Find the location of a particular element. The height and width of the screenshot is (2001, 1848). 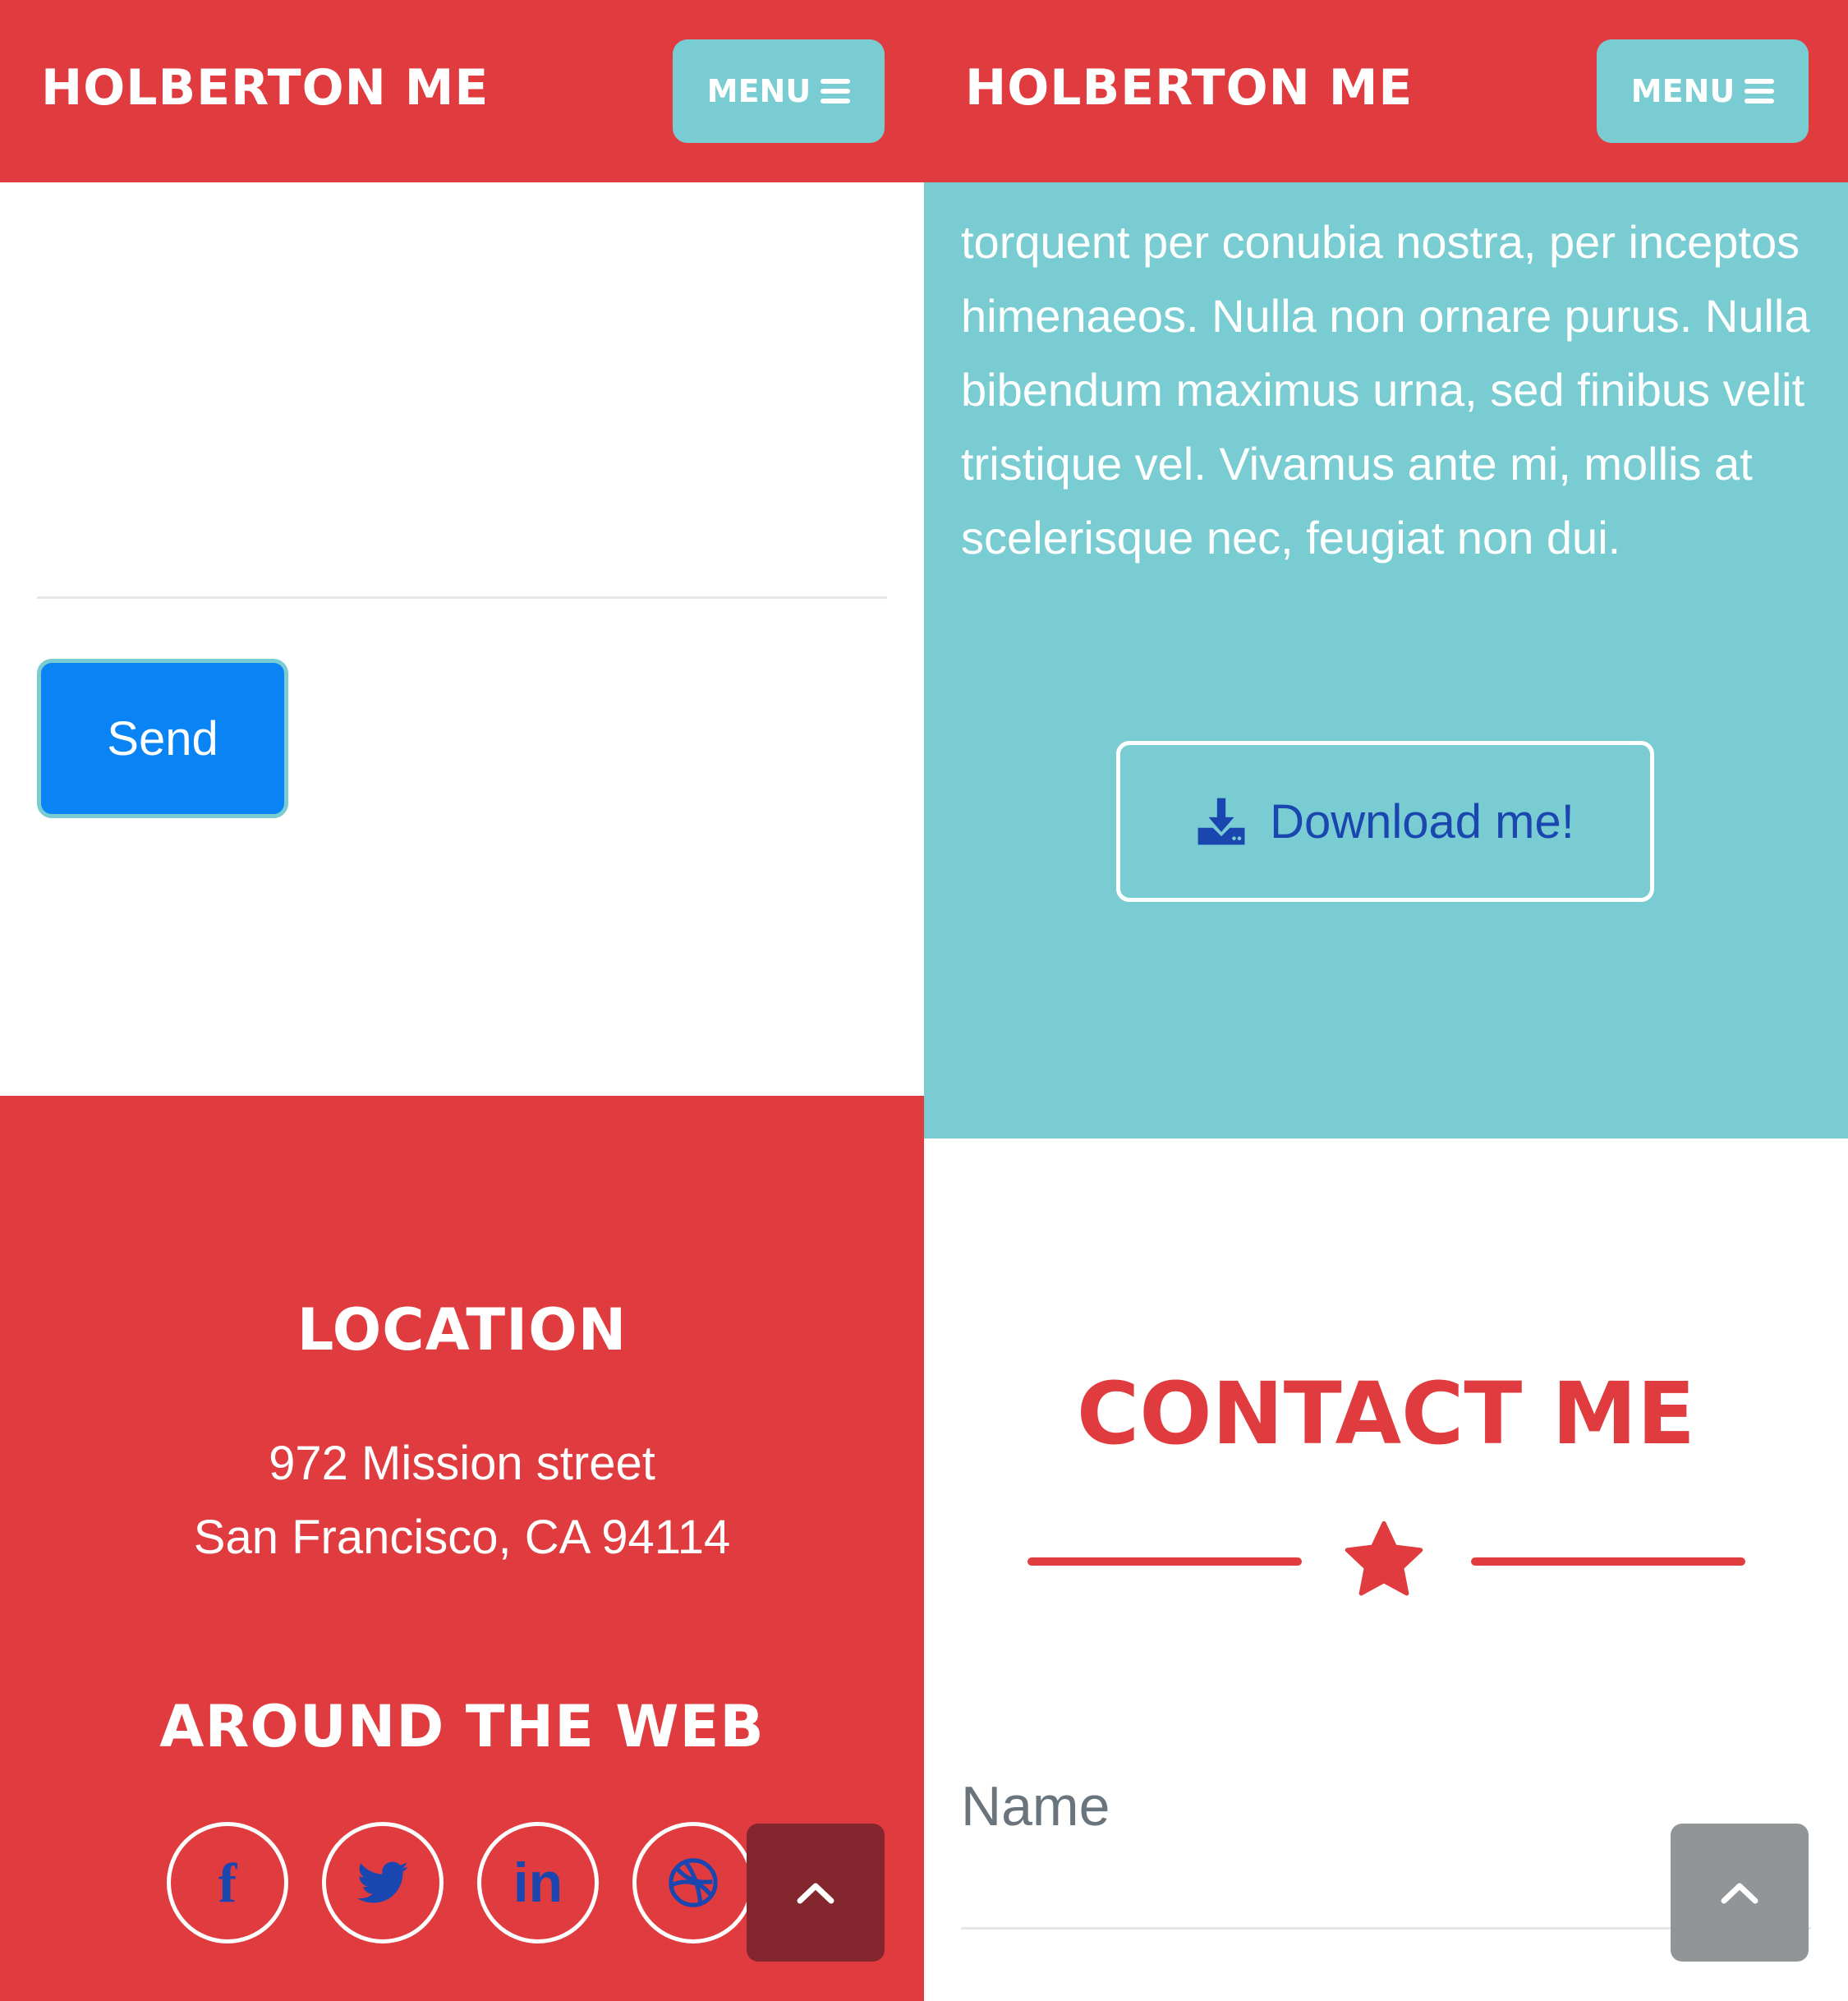

twitter-icon is located at coordinates (382, 1882).